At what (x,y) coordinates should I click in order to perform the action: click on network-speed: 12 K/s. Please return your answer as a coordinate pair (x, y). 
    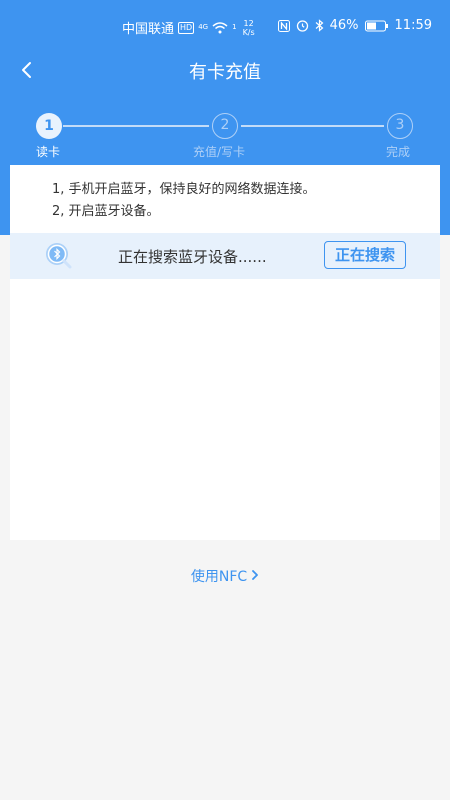
    Looking at the image, I should click on (249, 28).